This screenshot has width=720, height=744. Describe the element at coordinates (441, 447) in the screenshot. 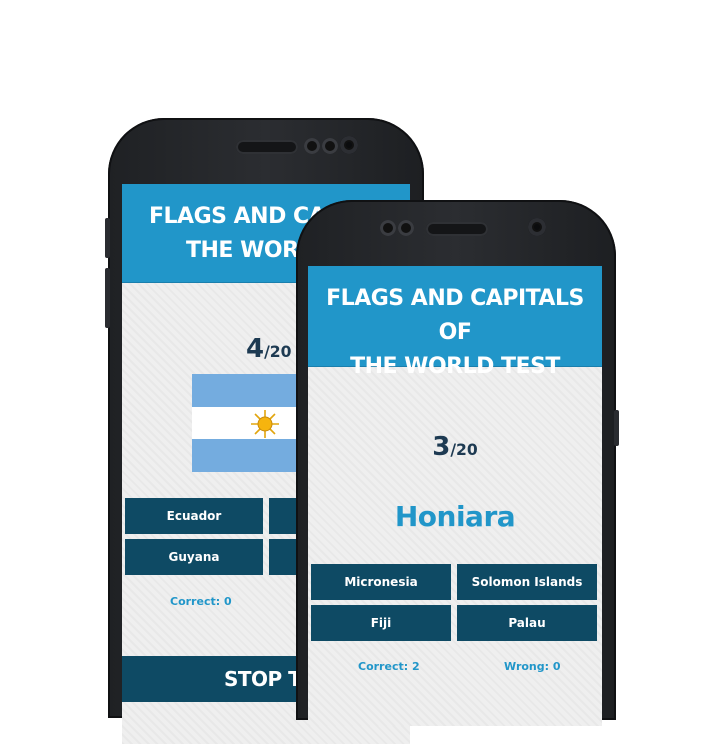

I see `front-progress-current: 3` at that location.